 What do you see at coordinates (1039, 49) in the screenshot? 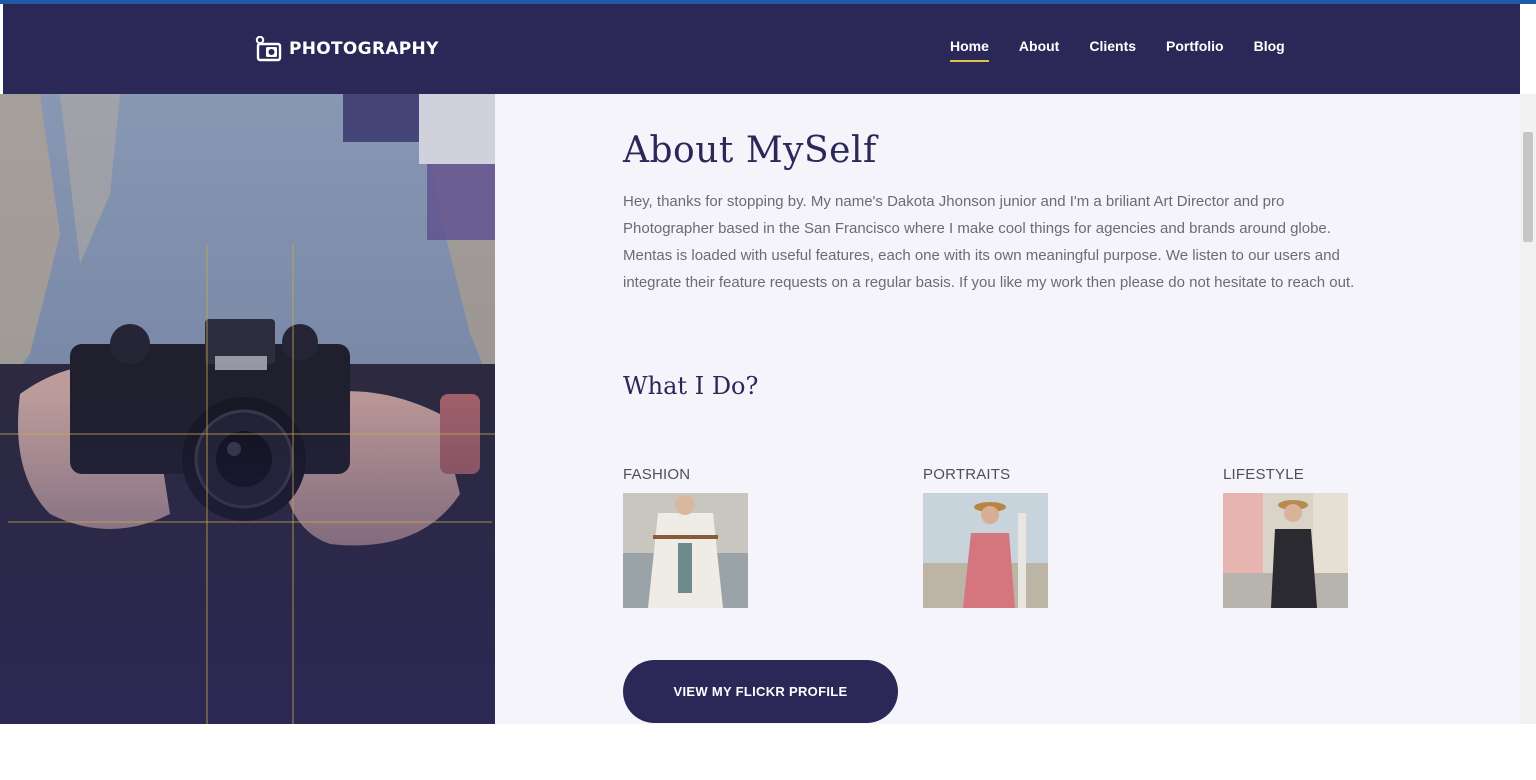
I see `nav-about: About` at bounding box center [1039, 49].